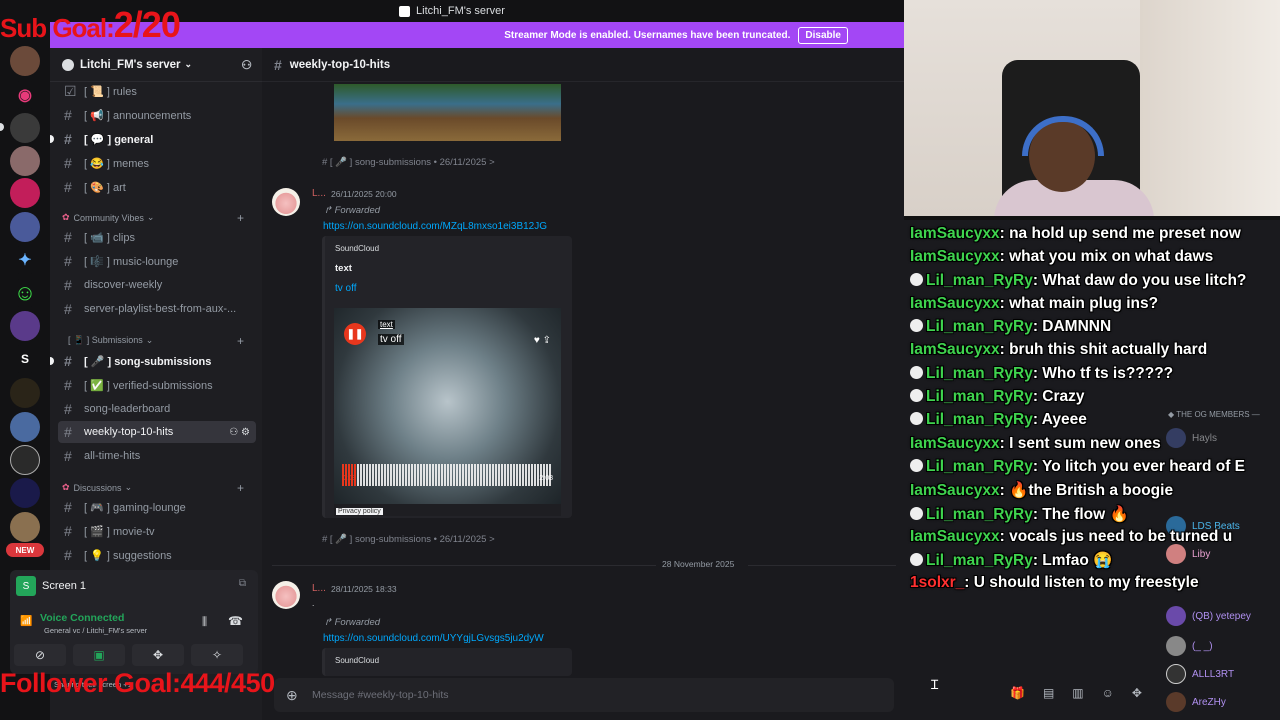 The image size is (1280, 720). I want to click on channel-art: #[ 🎨 ] art, so click(157, 187).